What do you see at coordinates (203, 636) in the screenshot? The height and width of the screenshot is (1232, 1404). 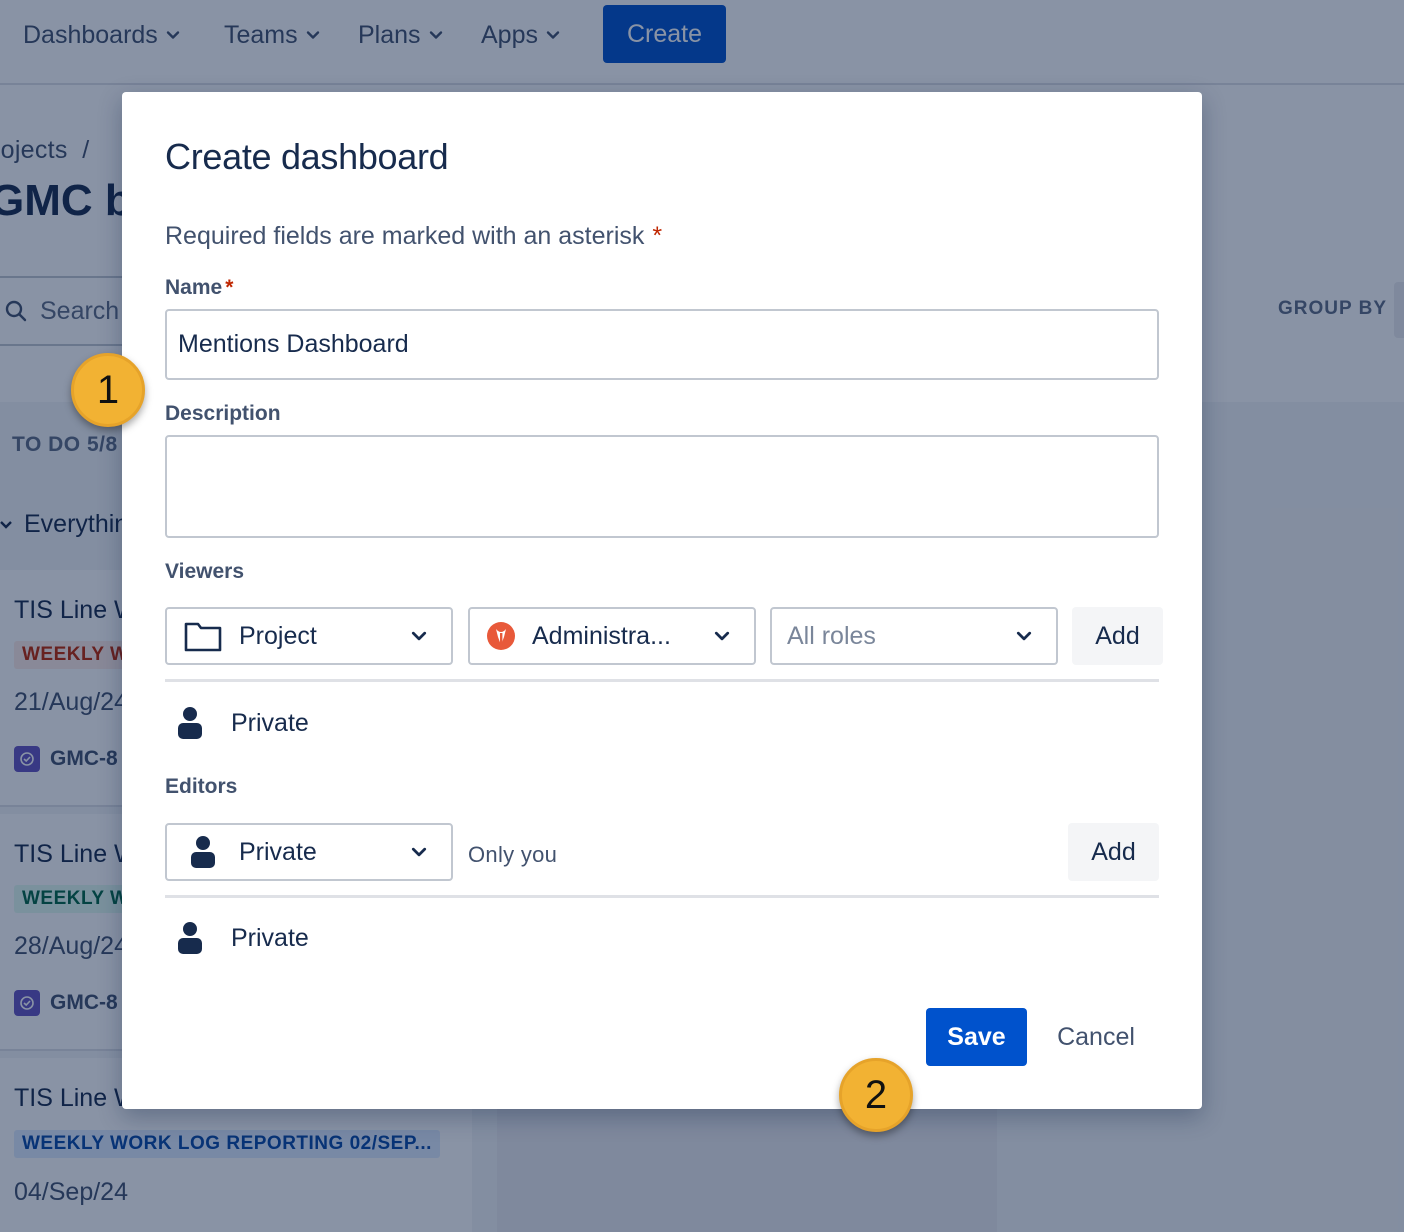 I see `folder-icon` at bounding box center [203, 636].